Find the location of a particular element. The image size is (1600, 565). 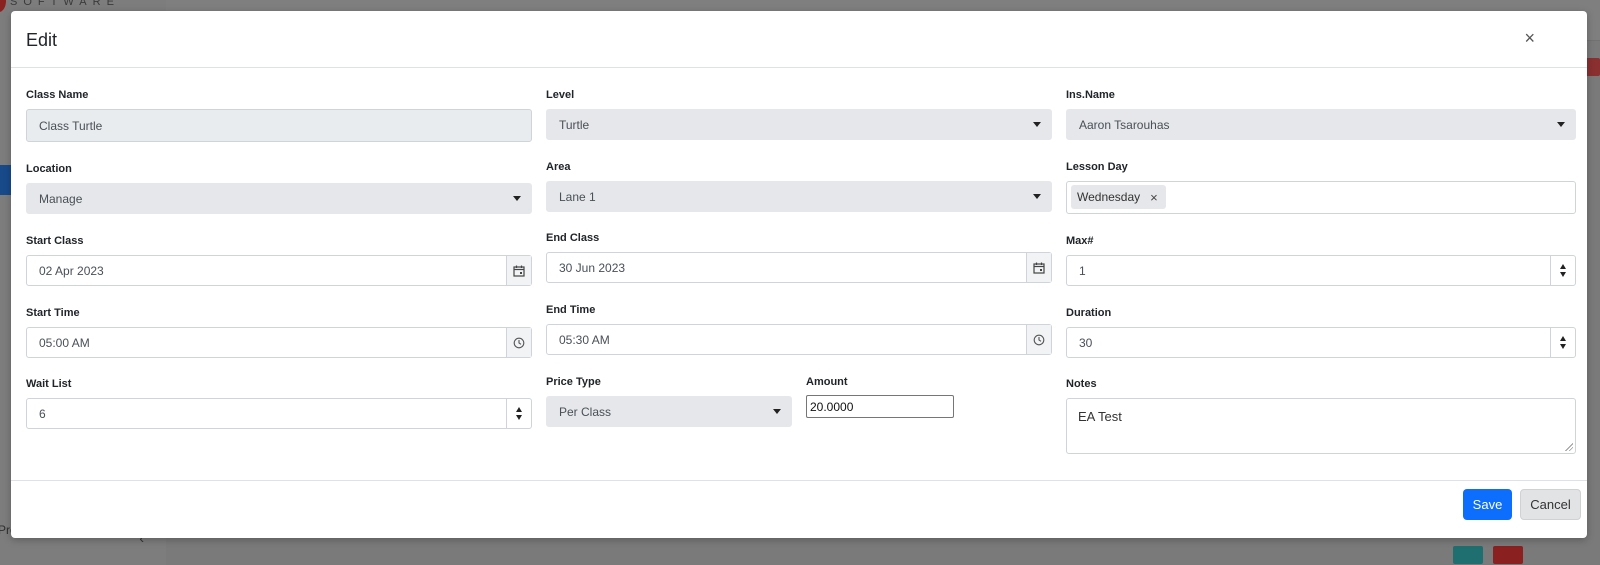

lesson-day-tag: Wednesday × is located at coordinates (1118, 197).